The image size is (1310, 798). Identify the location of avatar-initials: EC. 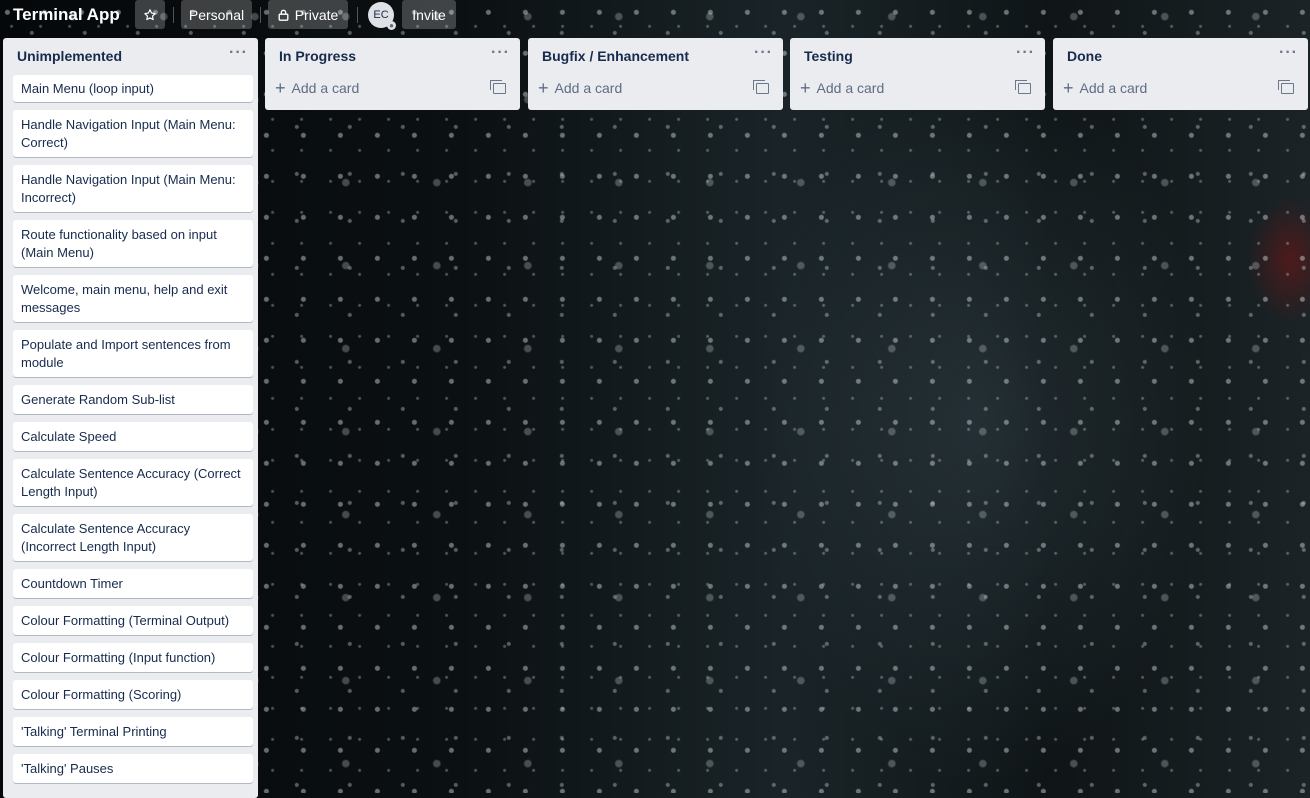
(381, 15).